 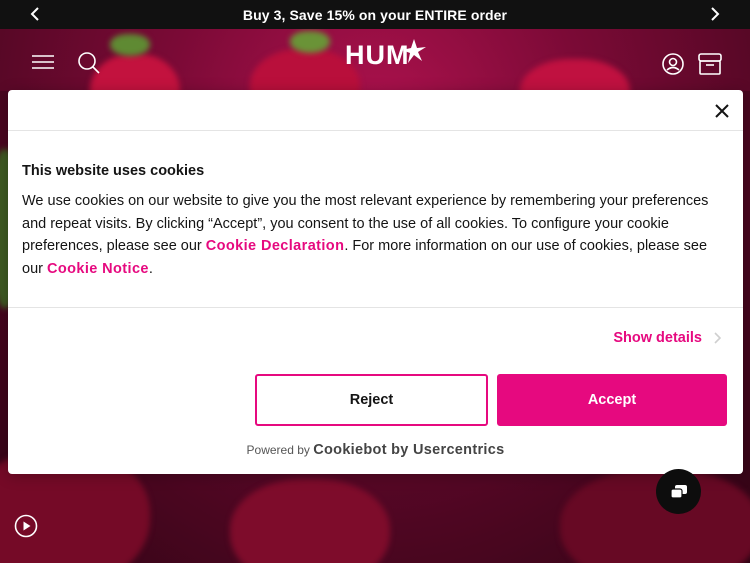 I want to click on accept-button: Accept, so click(x=612, y=400).